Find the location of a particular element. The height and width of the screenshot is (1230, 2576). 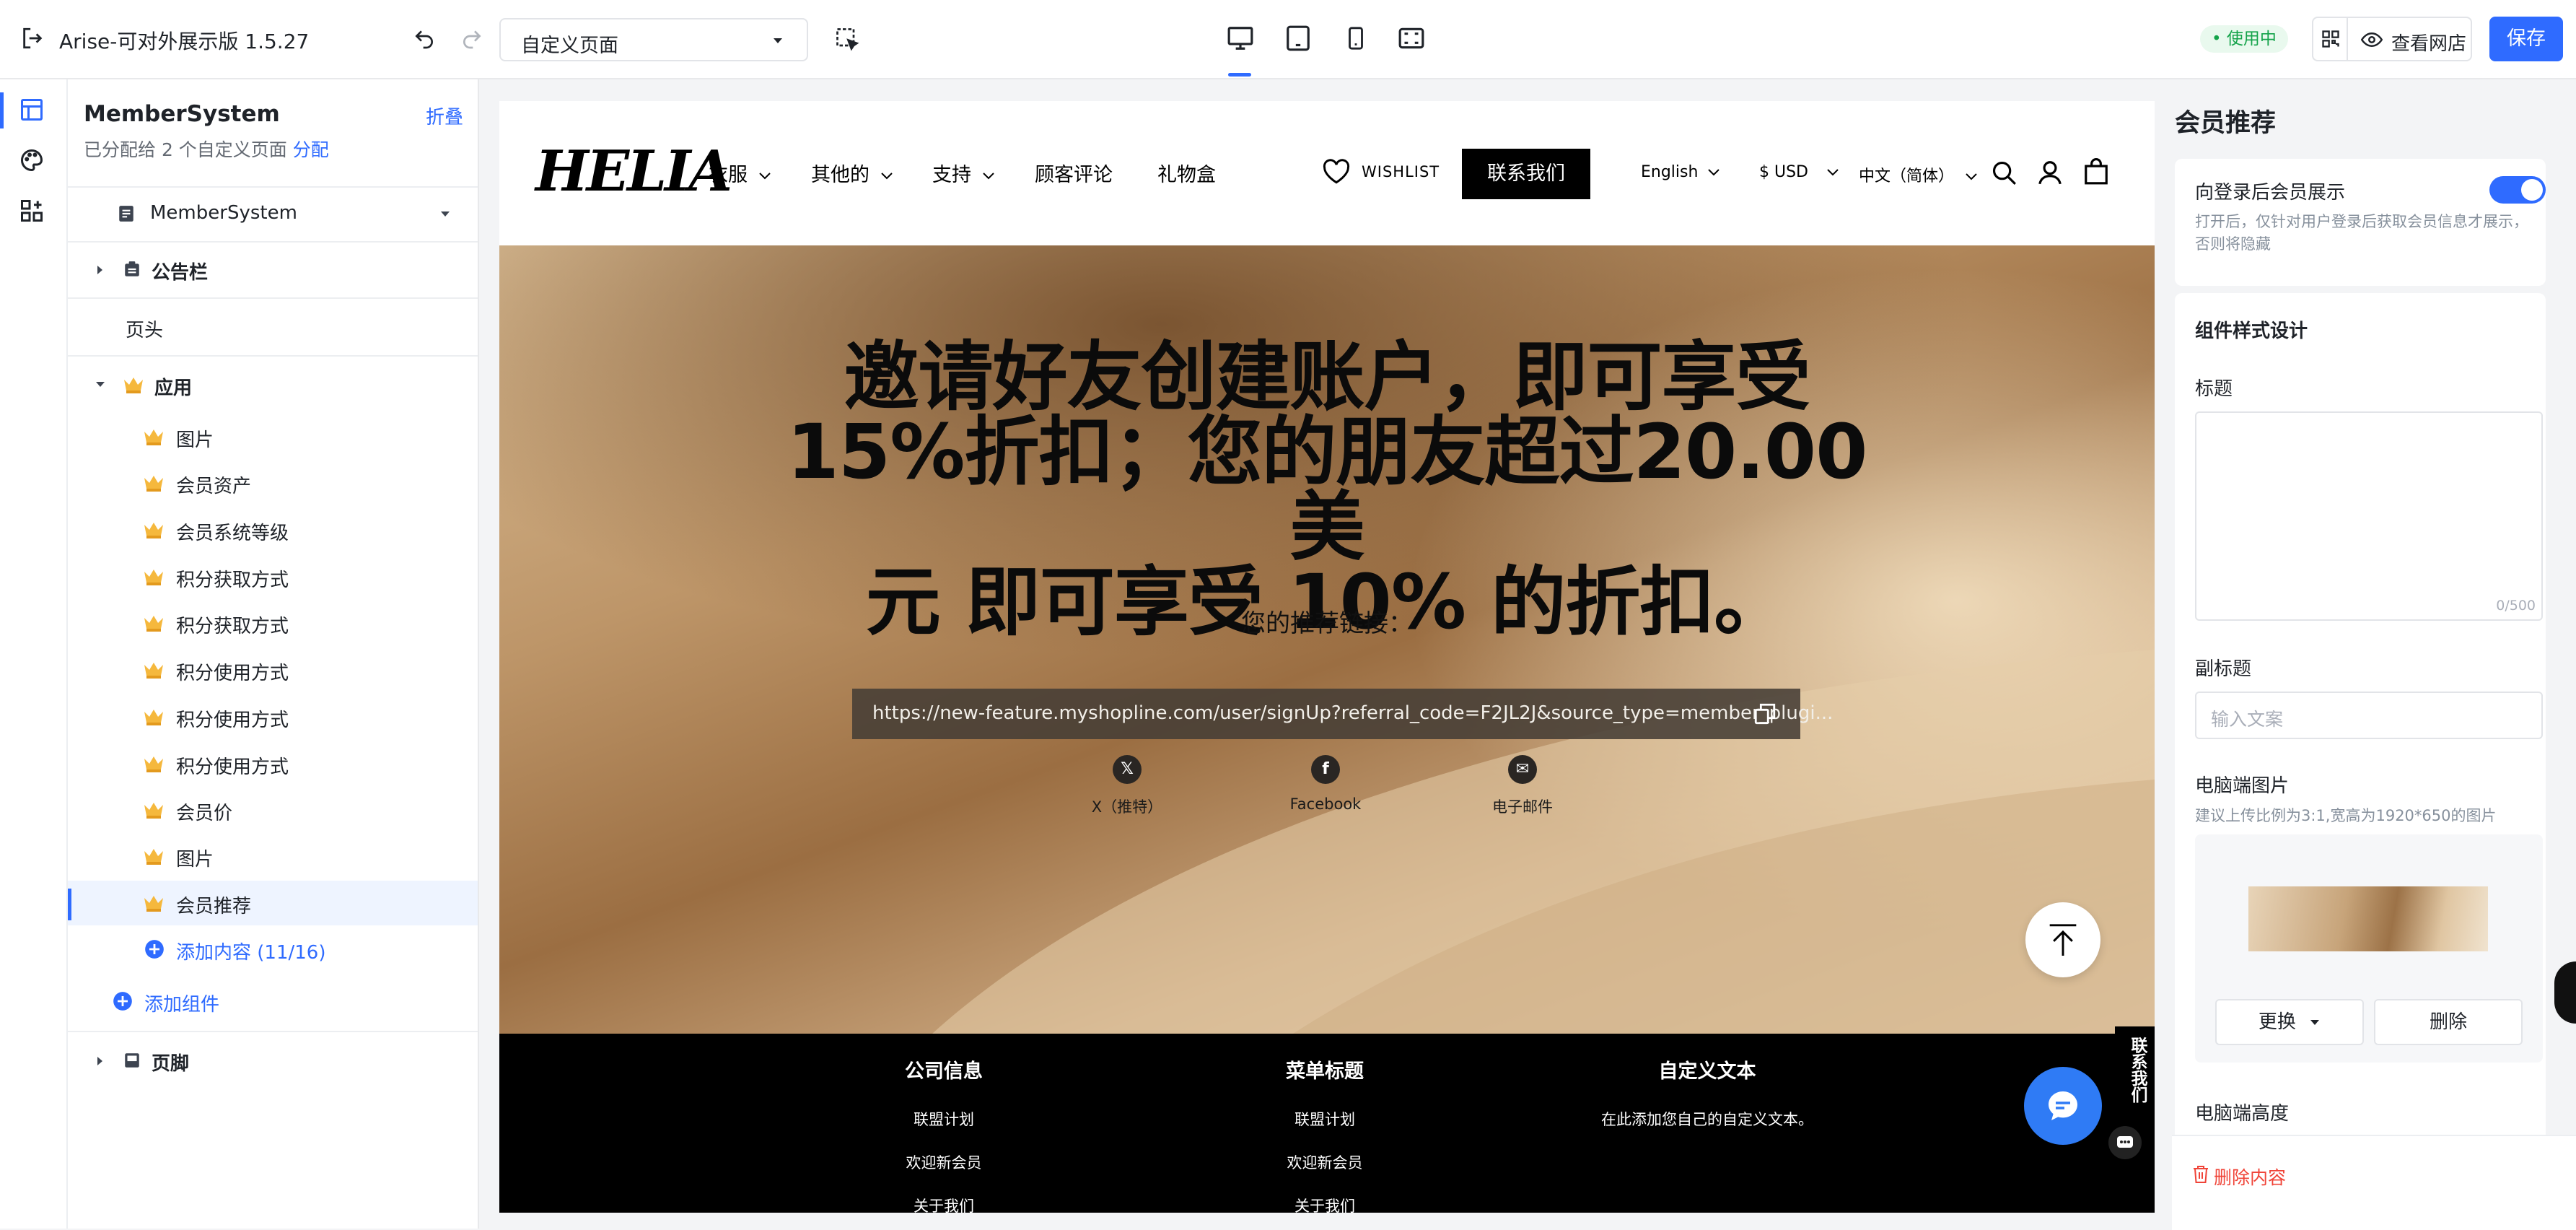

tree-item-label: 应用 is located at coordinates (173, 388).